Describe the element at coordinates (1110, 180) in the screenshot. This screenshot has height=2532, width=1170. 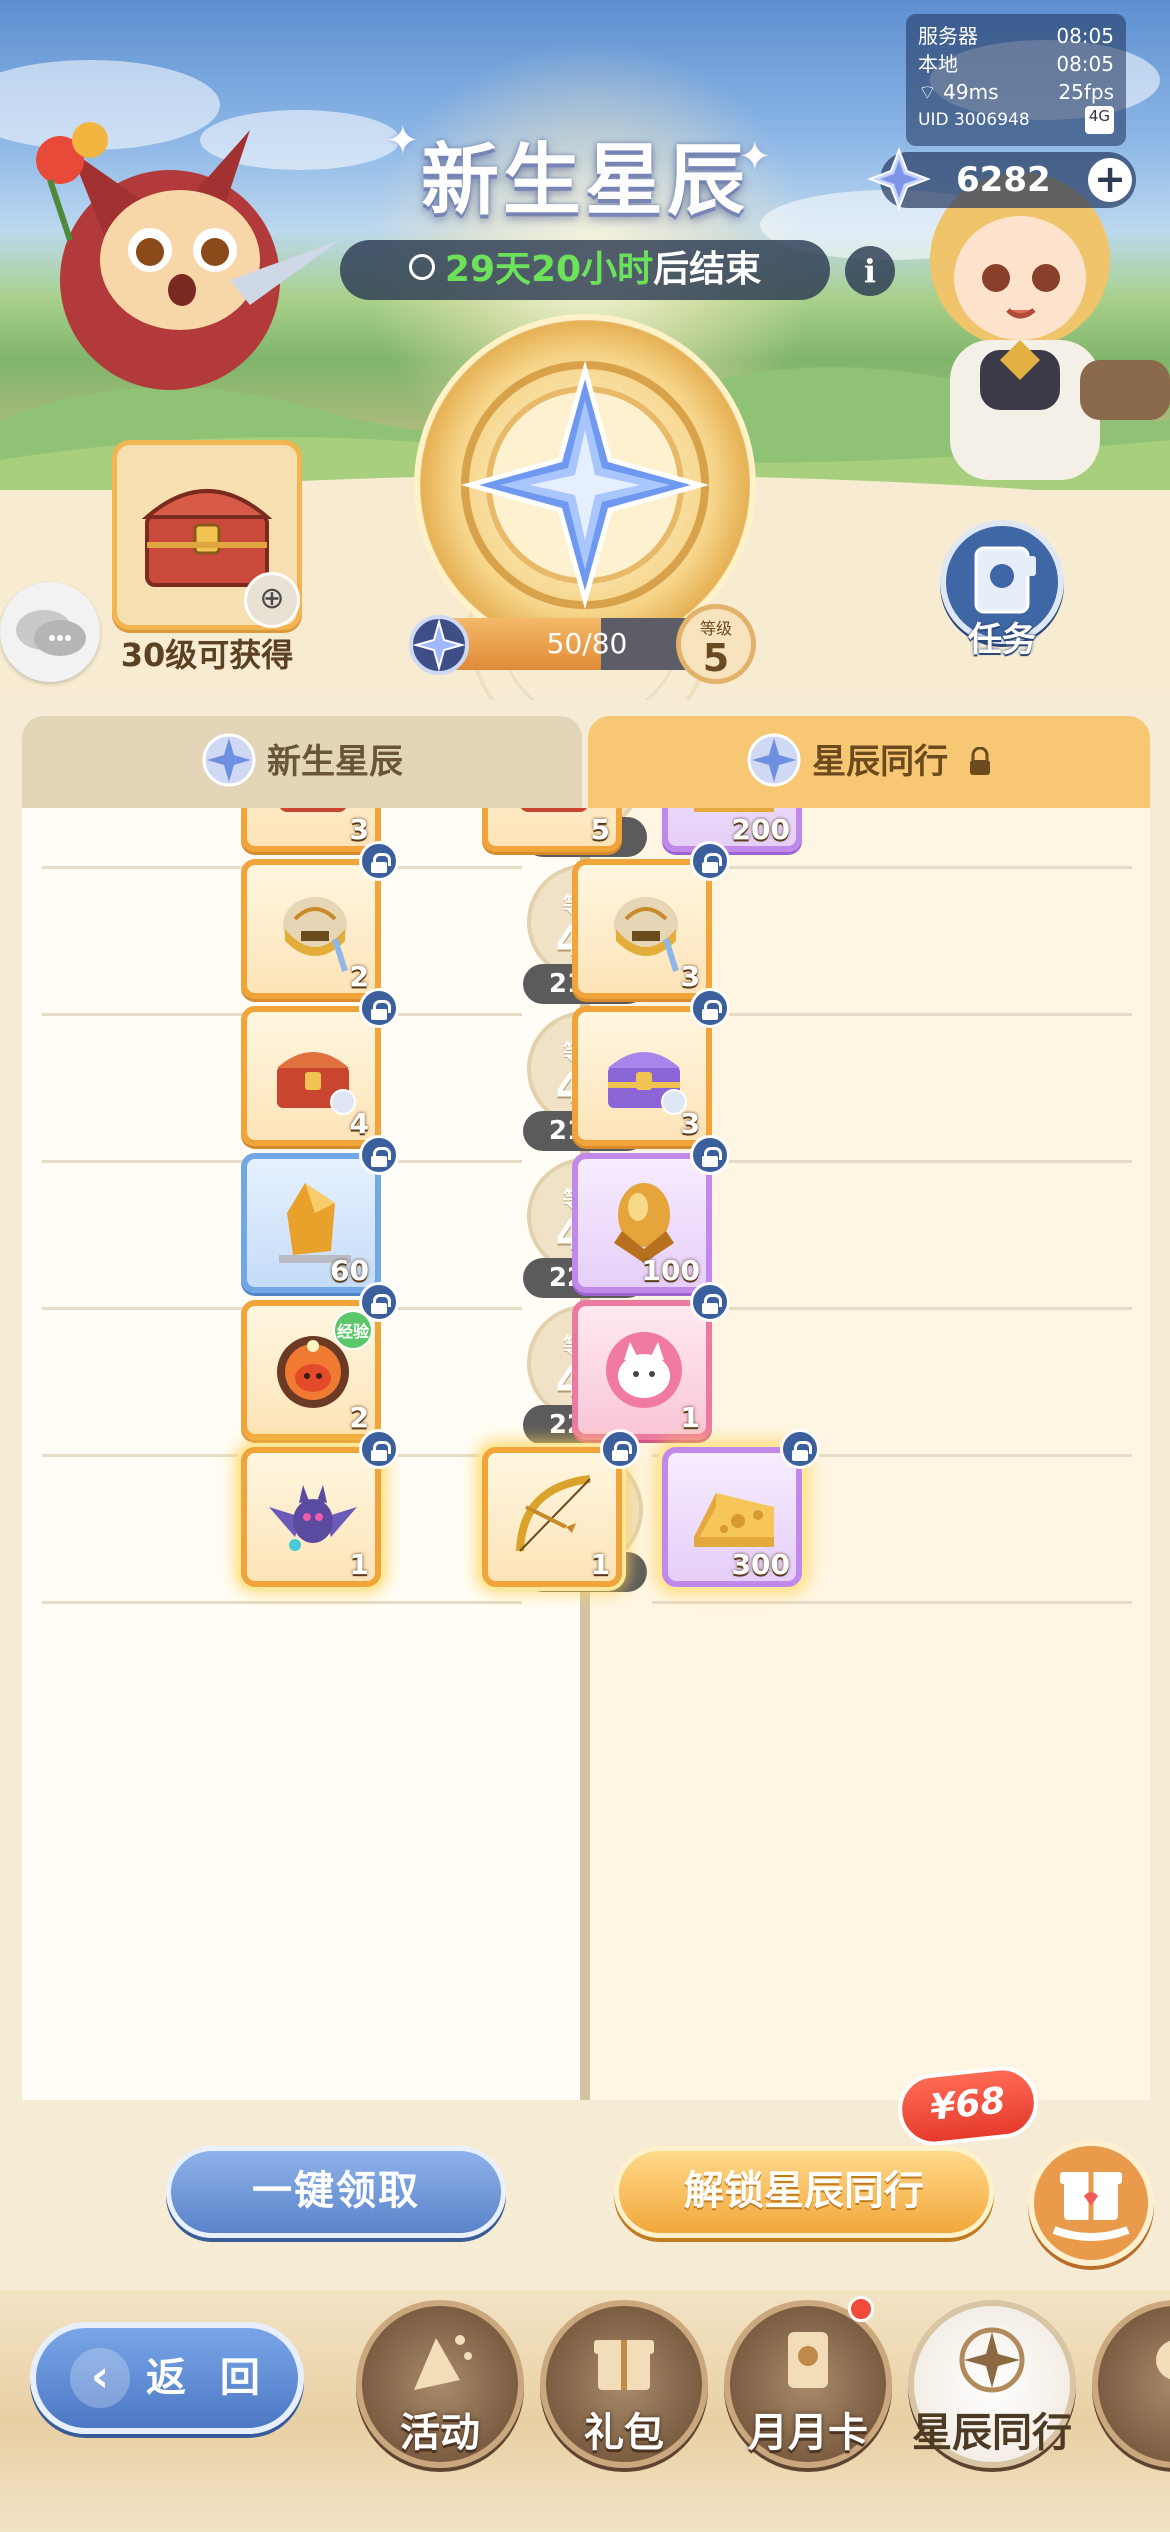
I see `add-currency-button: +` at that location.